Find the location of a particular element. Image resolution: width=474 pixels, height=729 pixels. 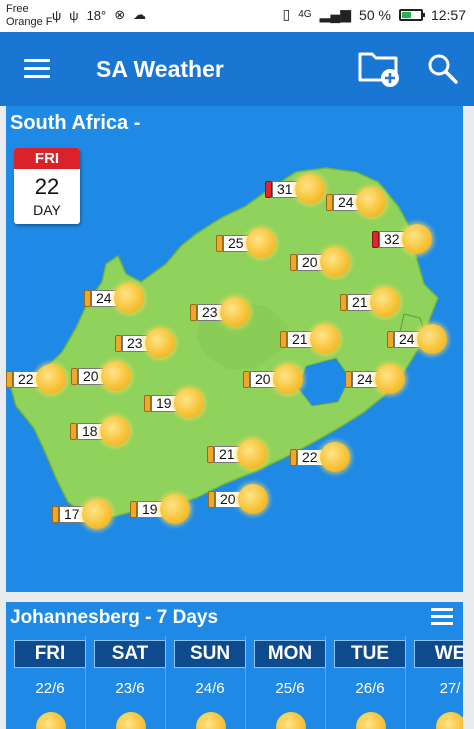

search-icon is located at coordinates (443, 69).